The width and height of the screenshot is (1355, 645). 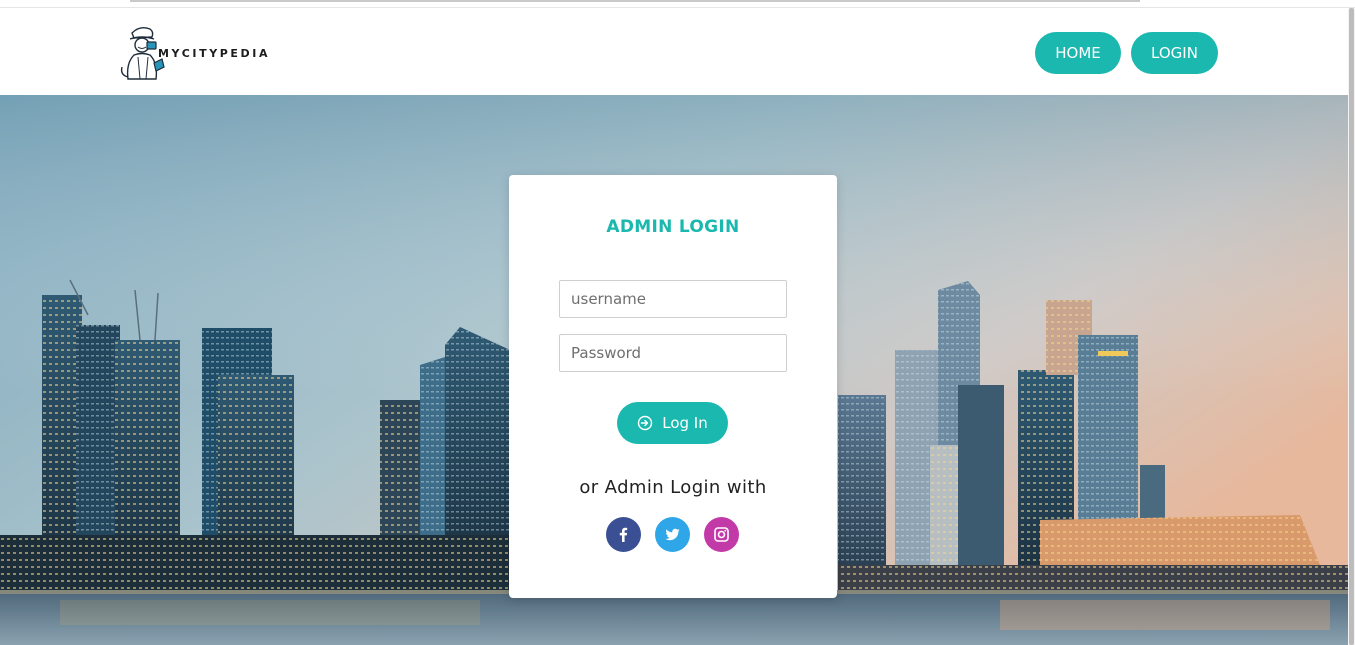 I want to click on login-title: ADMIN LOGIN, so click(x=673, y=227).